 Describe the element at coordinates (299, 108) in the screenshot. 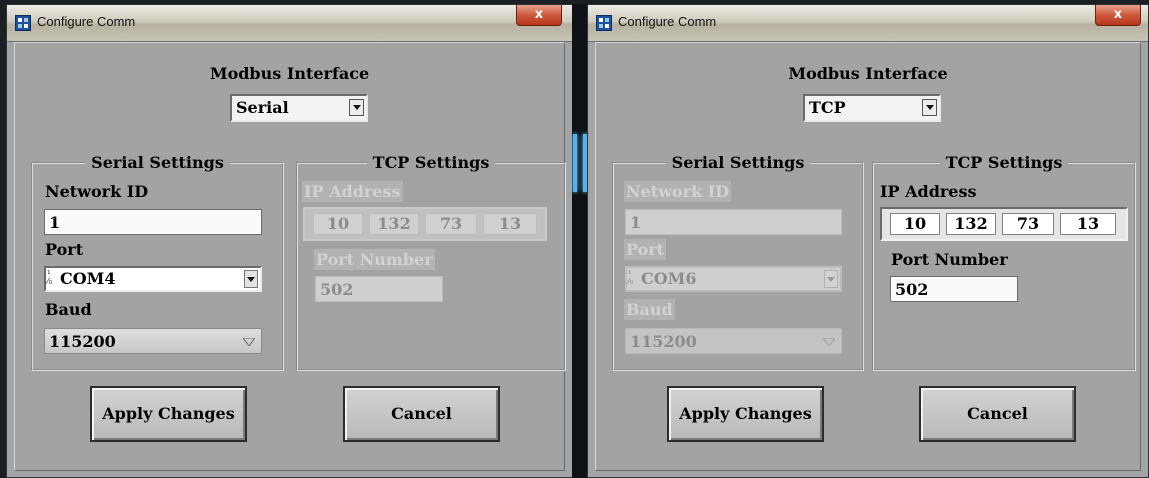

I see `modbus-interface-dropdown: Serial` at that location.